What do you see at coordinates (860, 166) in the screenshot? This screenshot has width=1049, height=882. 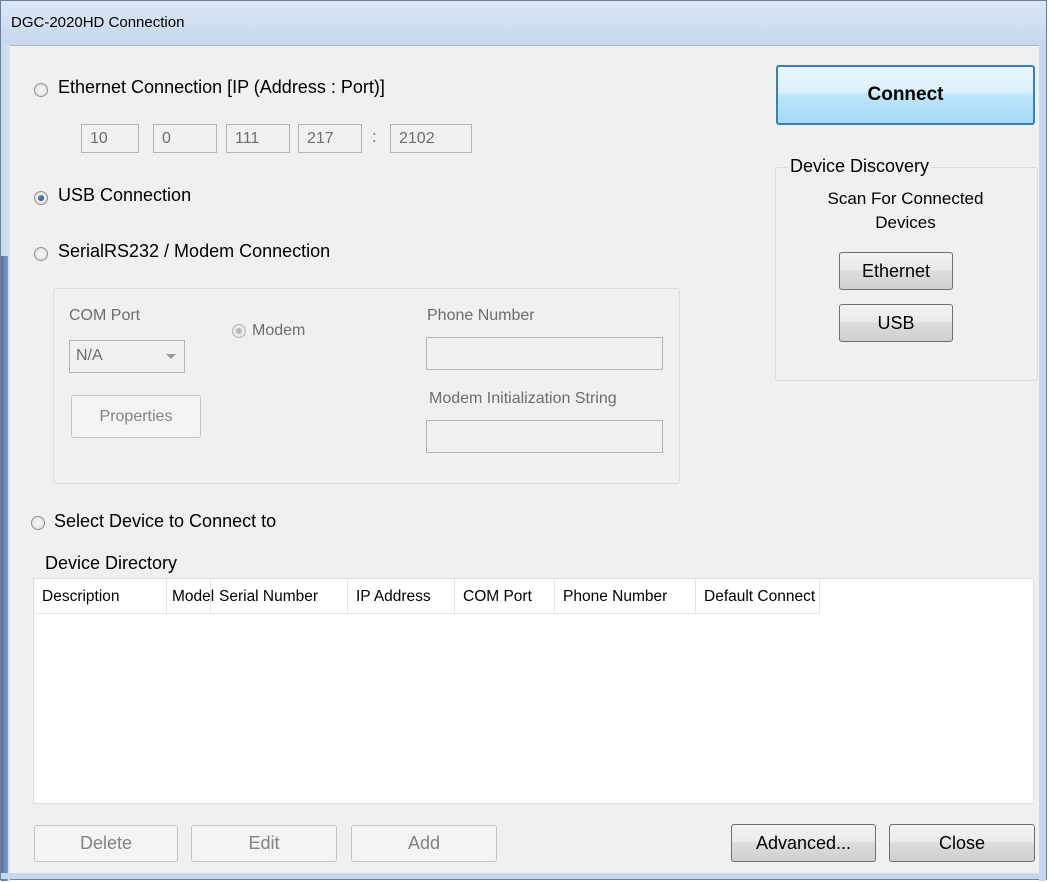 I see `device-discovery-title: Device Discovery` at bounding box center [860, 166].